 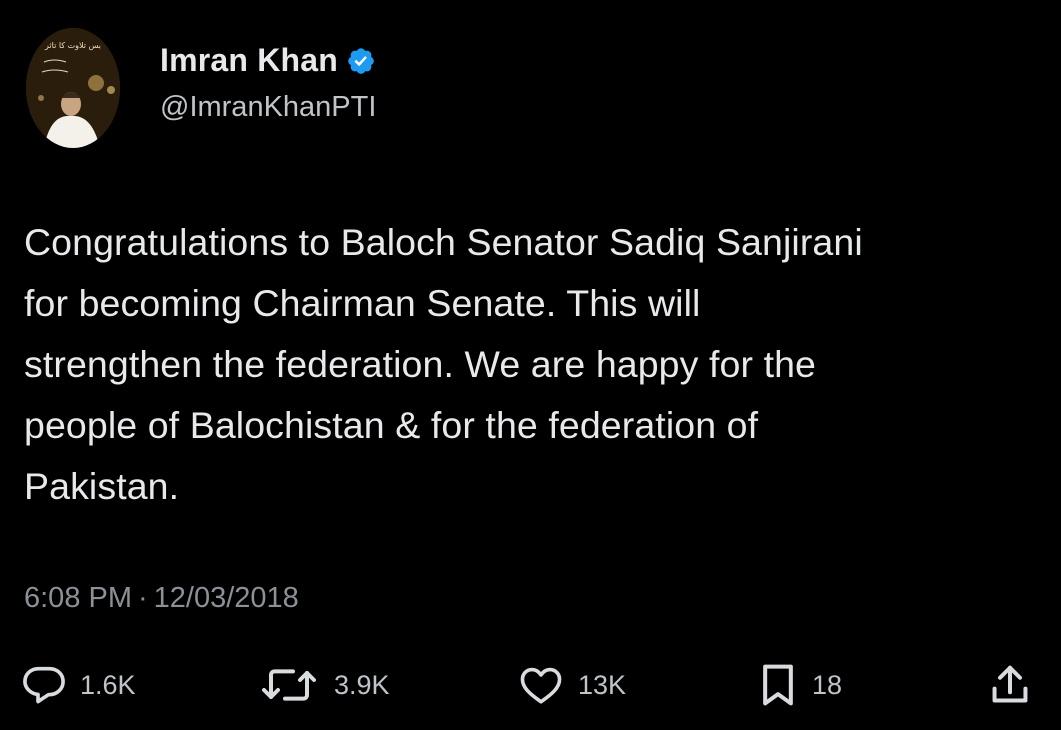 What do you see at coordinates (79, 685) in the screenshot?
I see `reply-button: 1.6K` at bounding box center [79, 685].